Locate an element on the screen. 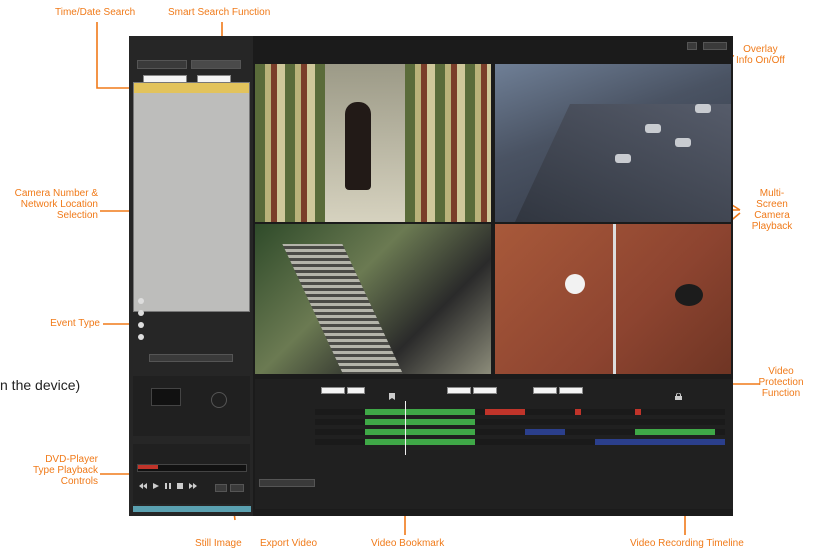 The height and width of the screenshot is (554, 816). timeline-dropdown is located at coordinates (287, 483).